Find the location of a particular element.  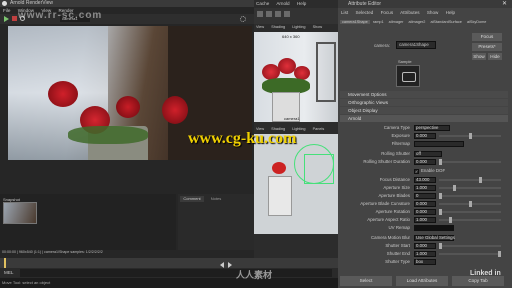

play-icon is located at coordinates (6, 19).